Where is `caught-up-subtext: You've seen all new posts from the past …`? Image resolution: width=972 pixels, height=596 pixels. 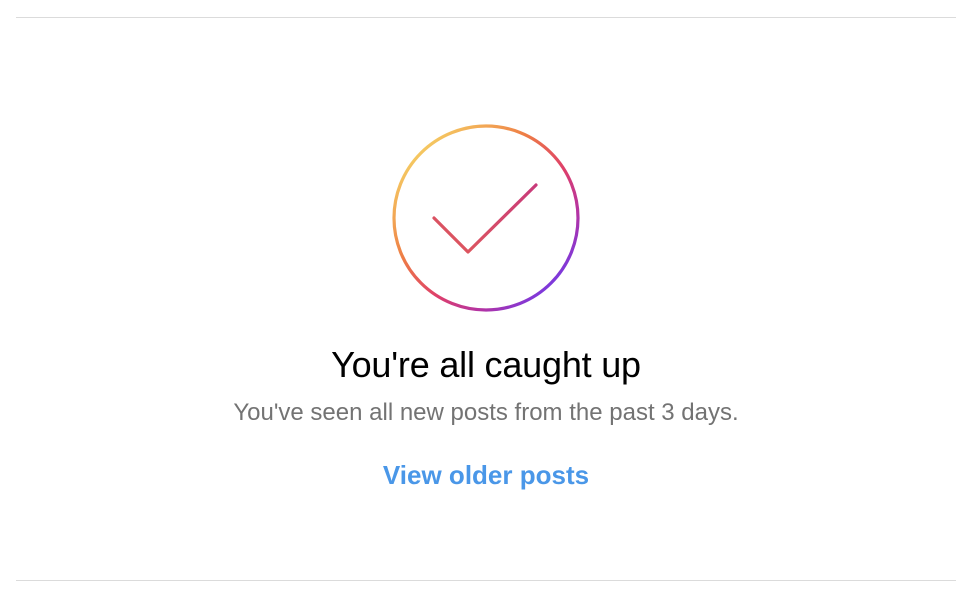 caught-up-subtext: You've seen all new posts from the past … is located at coordinates (486, 412).